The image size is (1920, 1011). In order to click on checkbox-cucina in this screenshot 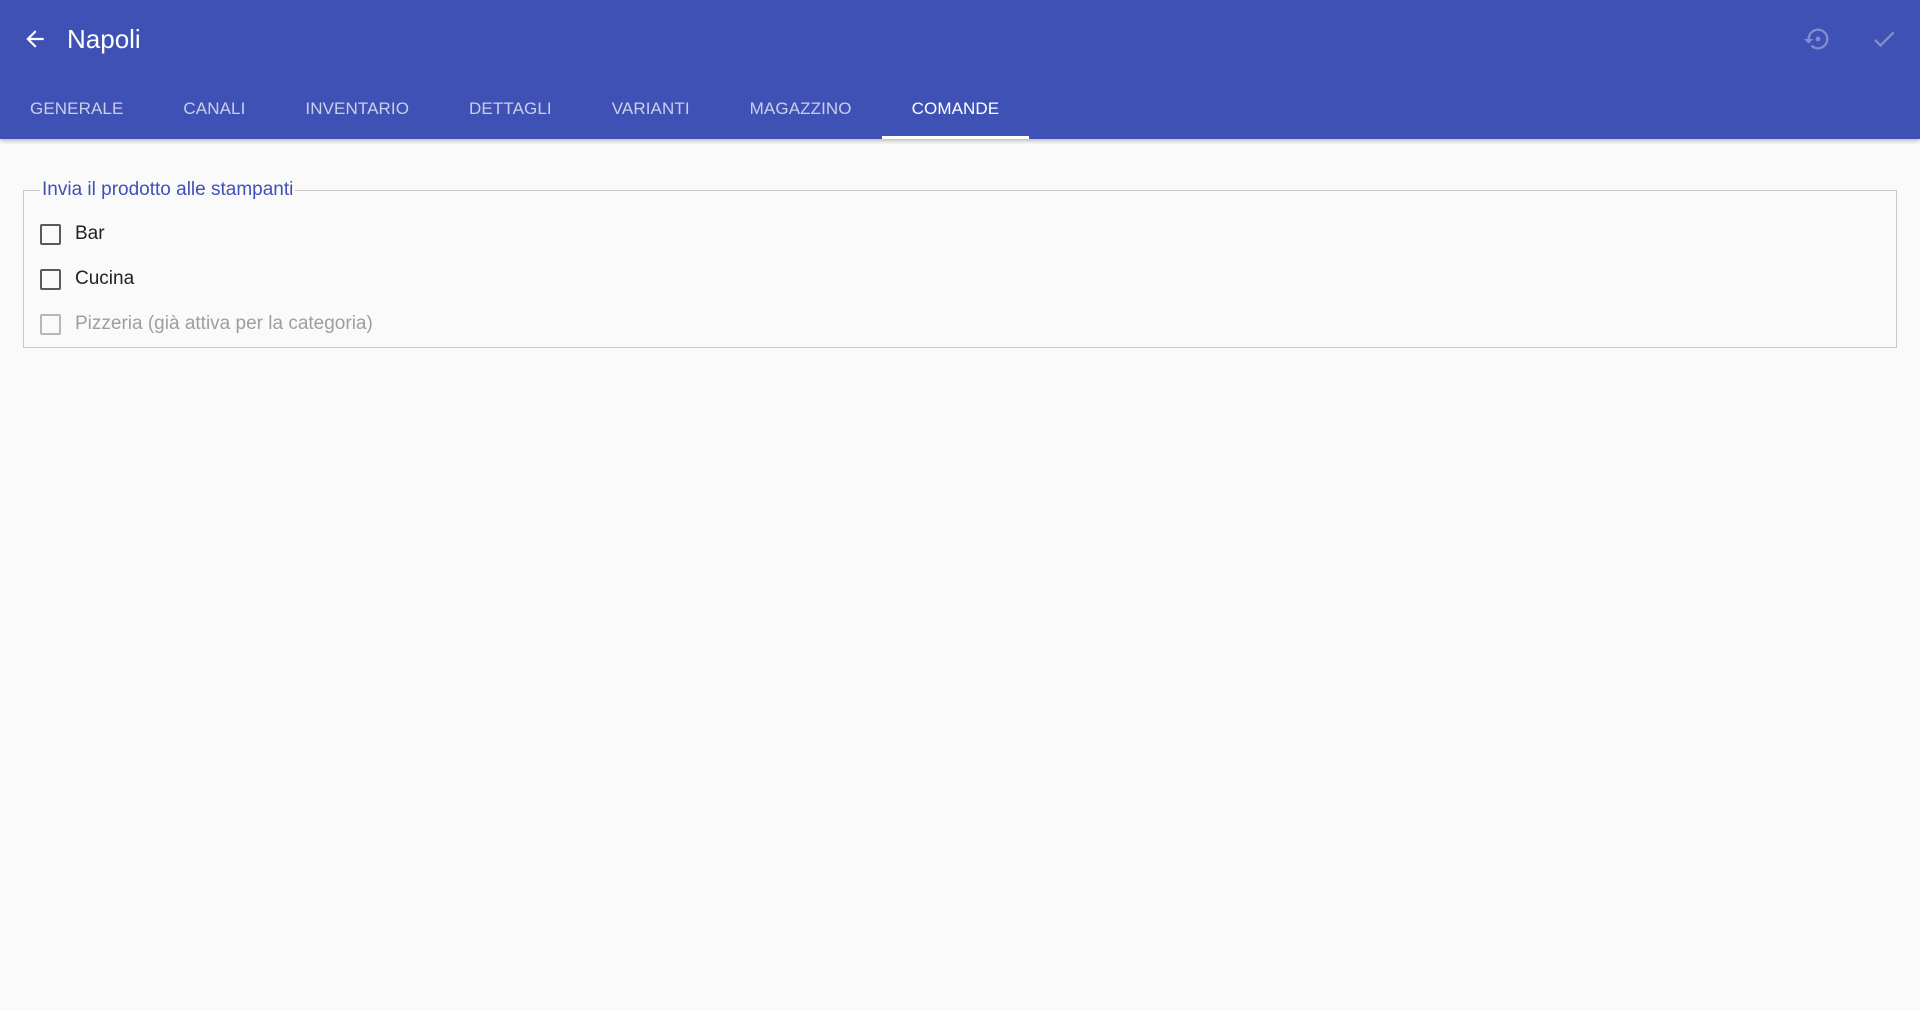, I will do `click(50, 279)`.